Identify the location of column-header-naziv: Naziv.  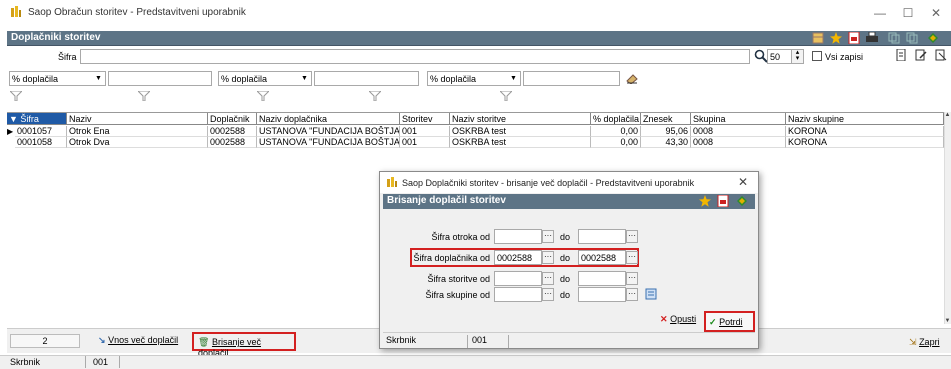
(137, 119).